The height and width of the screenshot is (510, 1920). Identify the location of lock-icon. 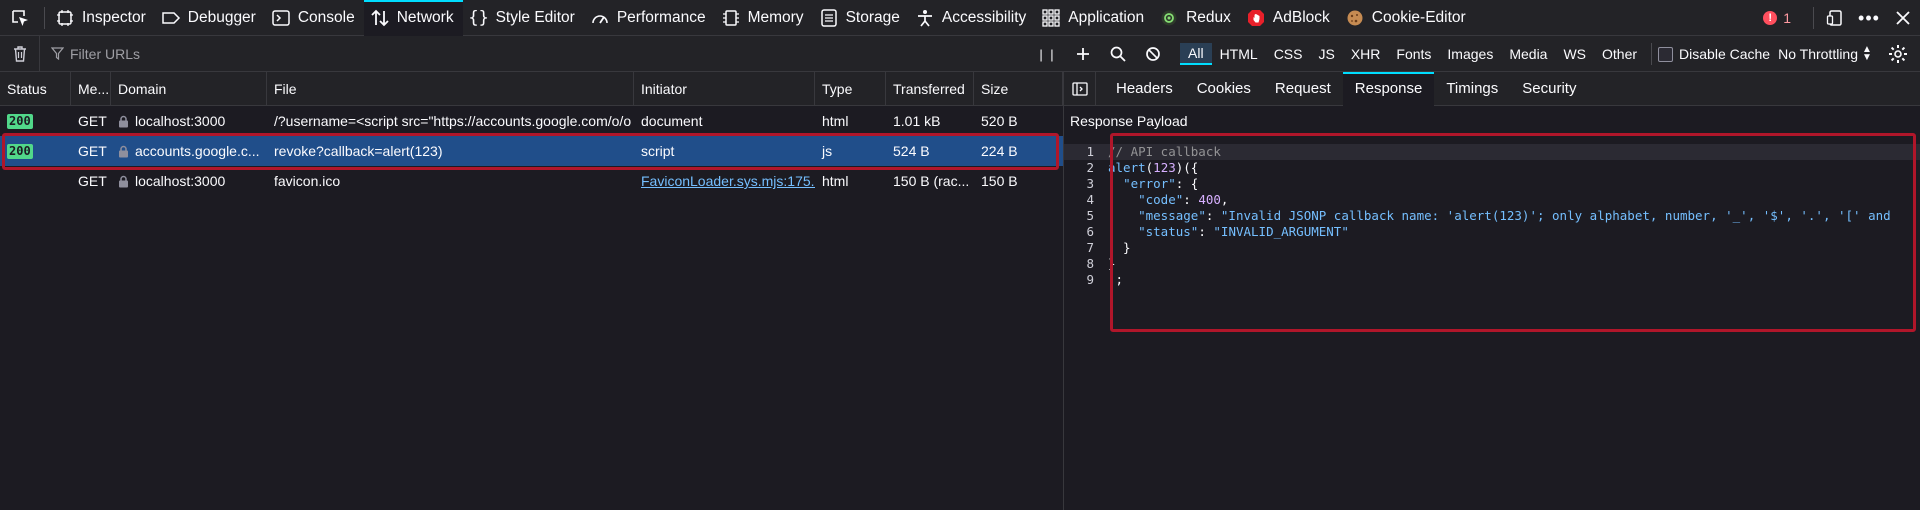
(123, 121).